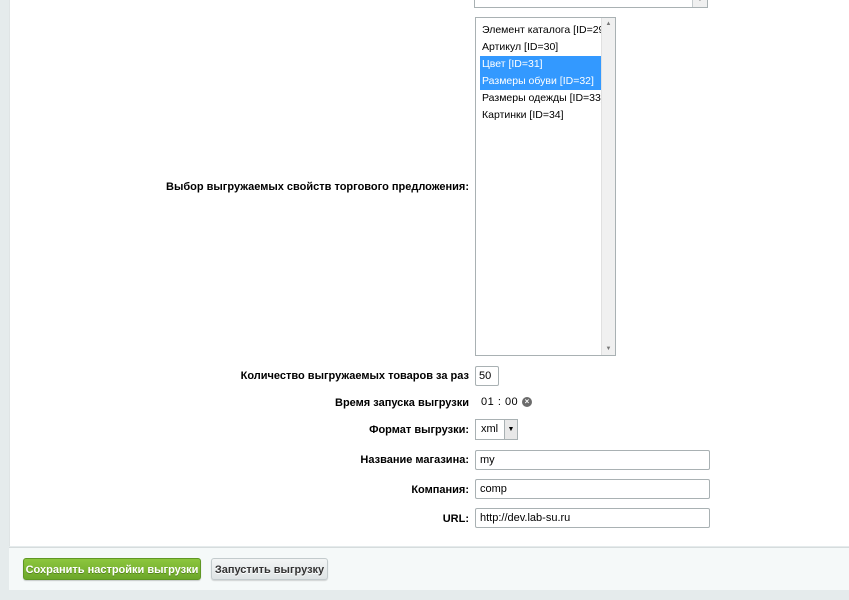 The image size is (849, 600). I want to click on time-value: 01 : 00, so click(499, 402).